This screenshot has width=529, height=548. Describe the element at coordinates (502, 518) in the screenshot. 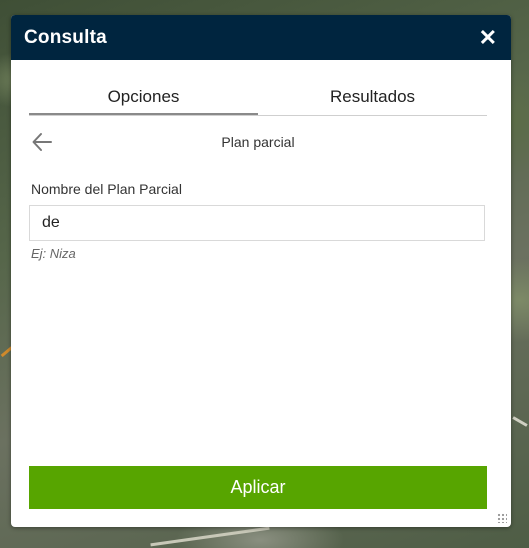

I see `resize-handle-icon` at that location.